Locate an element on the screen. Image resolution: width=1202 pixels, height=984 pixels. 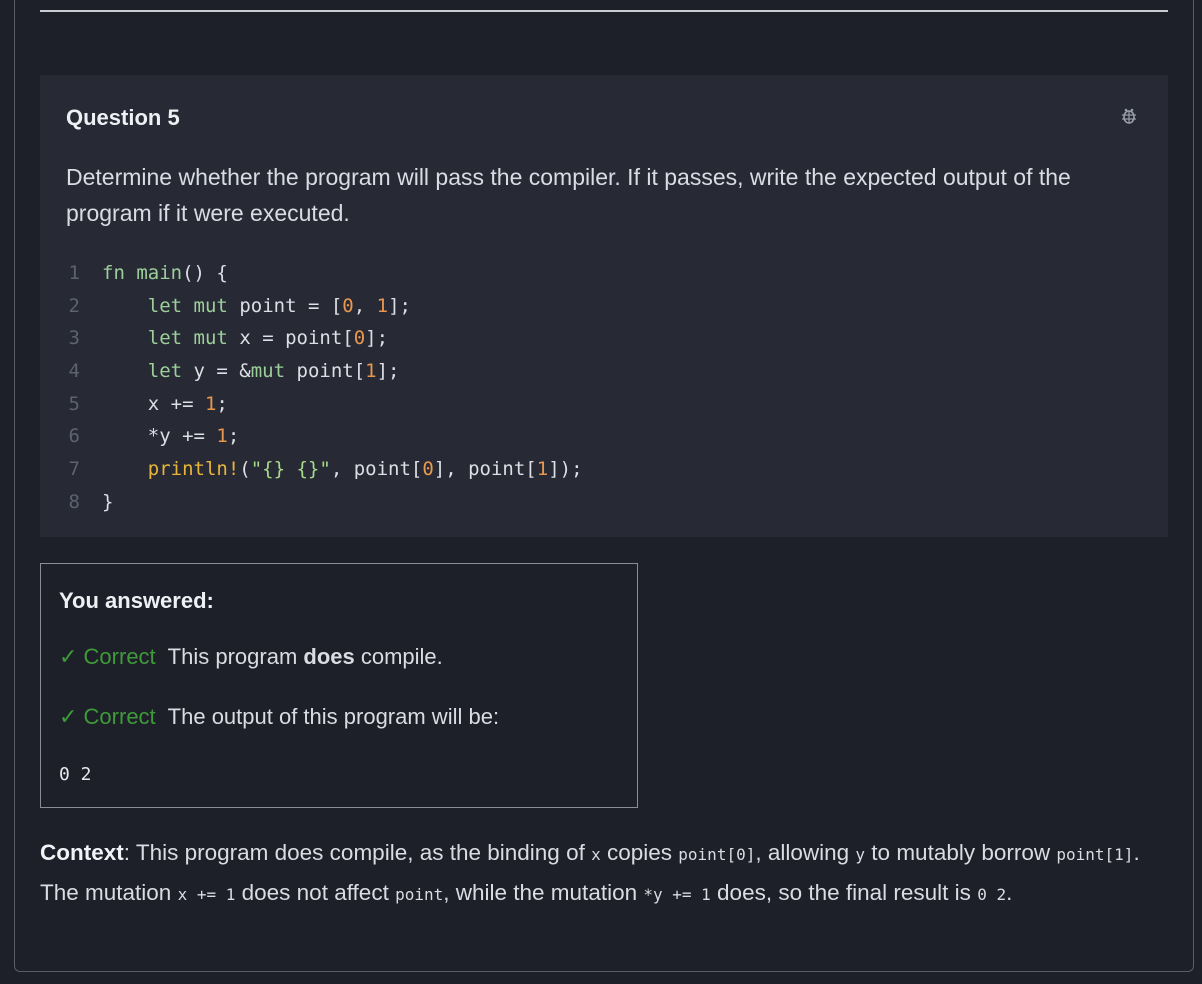
code-line: 3 let mut x = point[0]; is located at coordinates (228, 338).